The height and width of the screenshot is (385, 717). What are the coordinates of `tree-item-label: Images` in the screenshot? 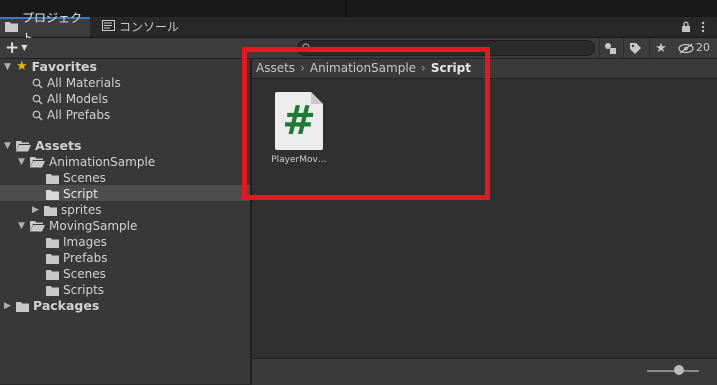 It's located at (85, 242).